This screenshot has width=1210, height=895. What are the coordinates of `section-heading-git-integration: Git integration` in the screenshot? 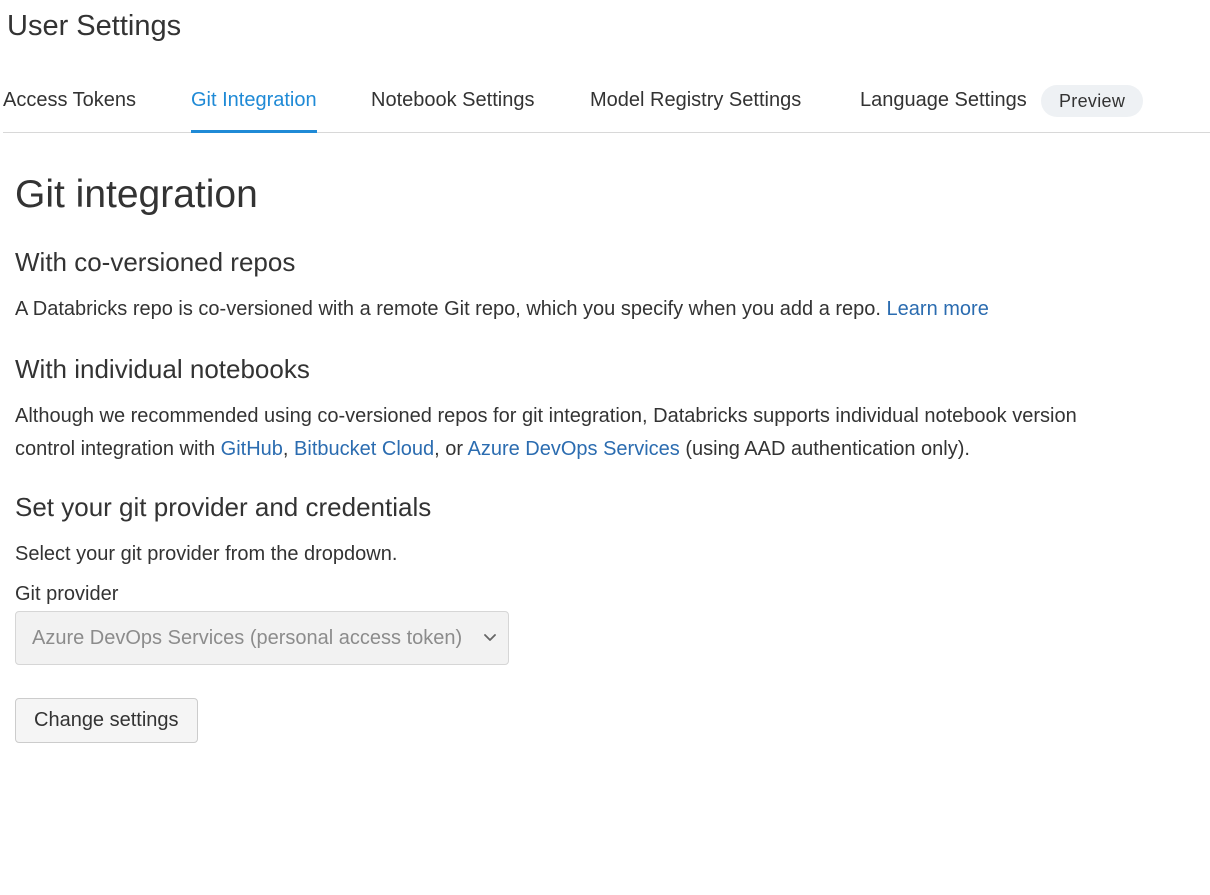 It's located at (136, 194).